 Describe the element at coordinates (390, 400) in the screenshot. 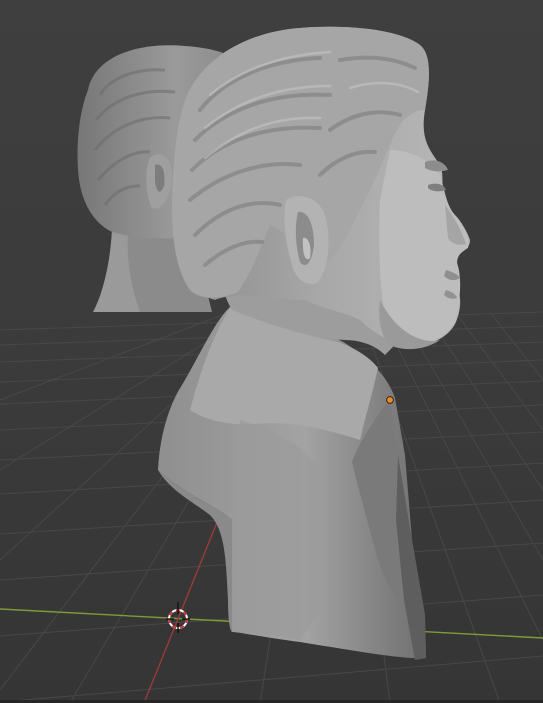

I see `origin-point` at that location.